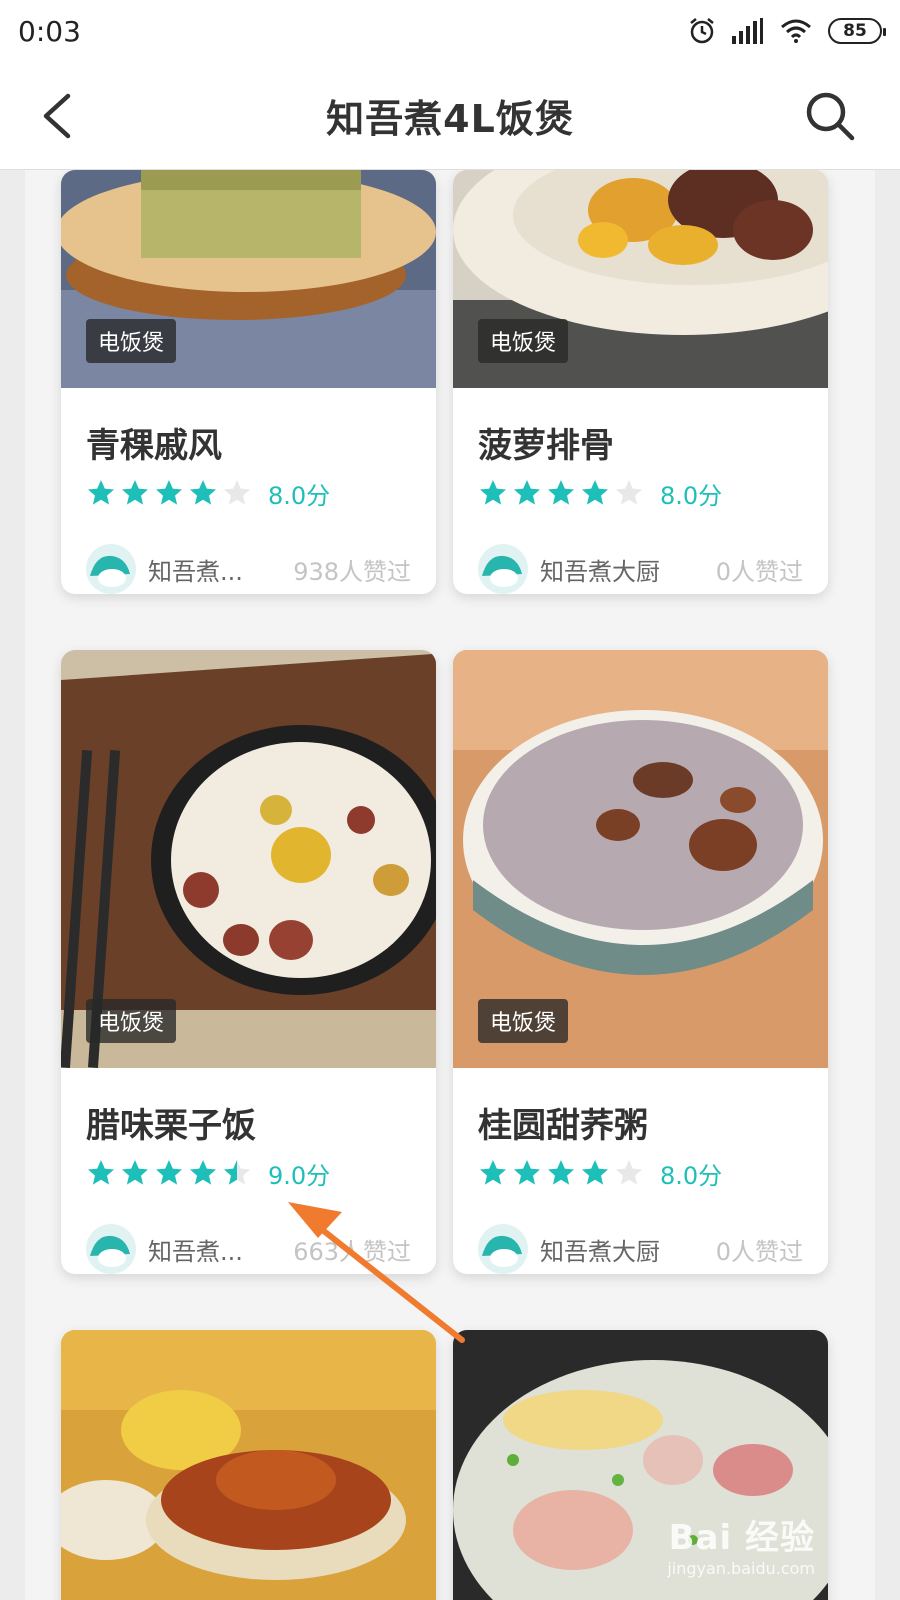  Describe the element at coordinates (546, 446) in the screenshot. I see `recipe-title: 菠萝排骨` at that location.